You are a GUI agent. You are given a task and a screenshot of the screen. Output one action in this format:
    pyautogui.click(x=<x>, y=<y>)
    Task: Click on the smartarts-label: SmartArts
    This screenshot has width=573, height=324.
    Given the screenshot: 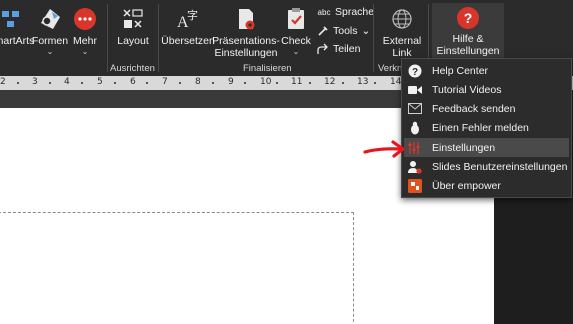 What is the action you would take?
    pyautogui.click(x=17, y=41)
    